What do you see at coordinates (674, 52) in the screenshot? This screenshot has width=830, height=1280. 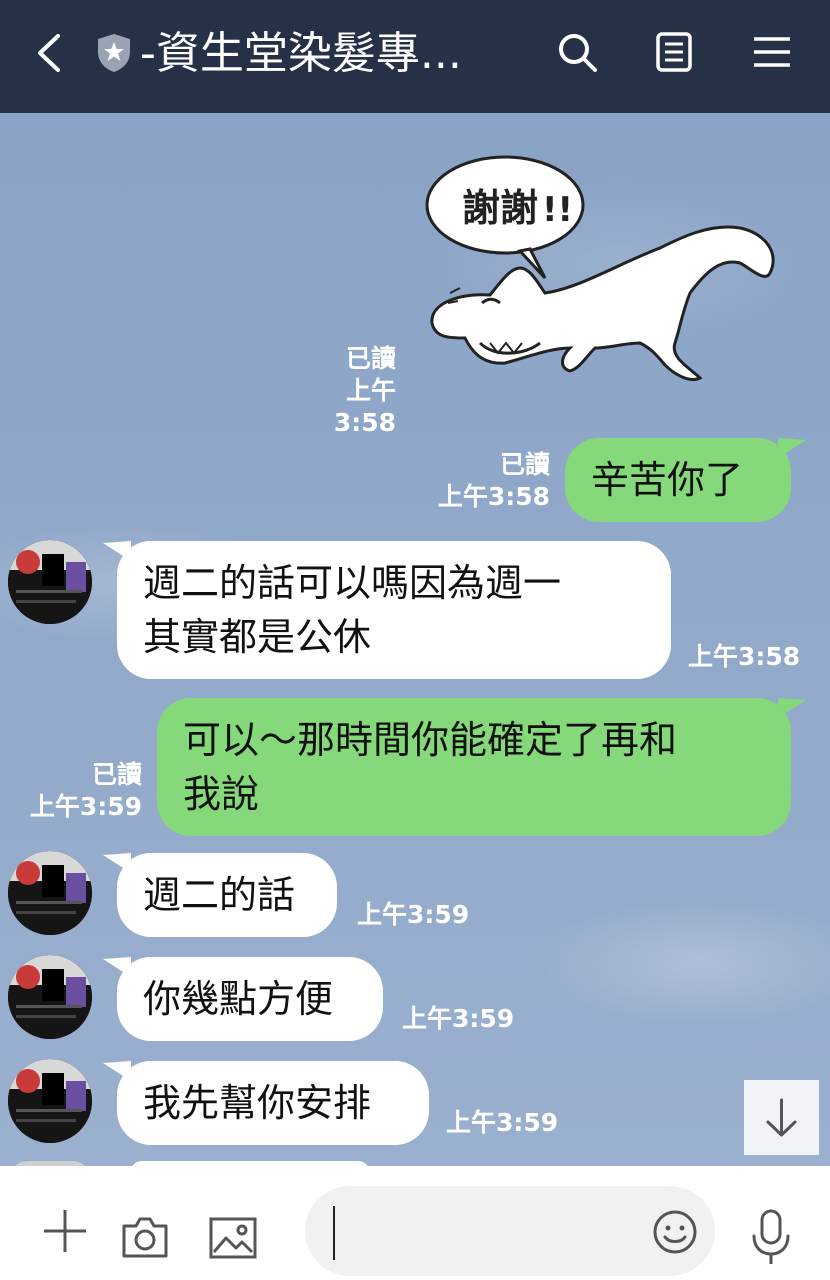 I see `notes-icon` at bounding box center [674, 52].